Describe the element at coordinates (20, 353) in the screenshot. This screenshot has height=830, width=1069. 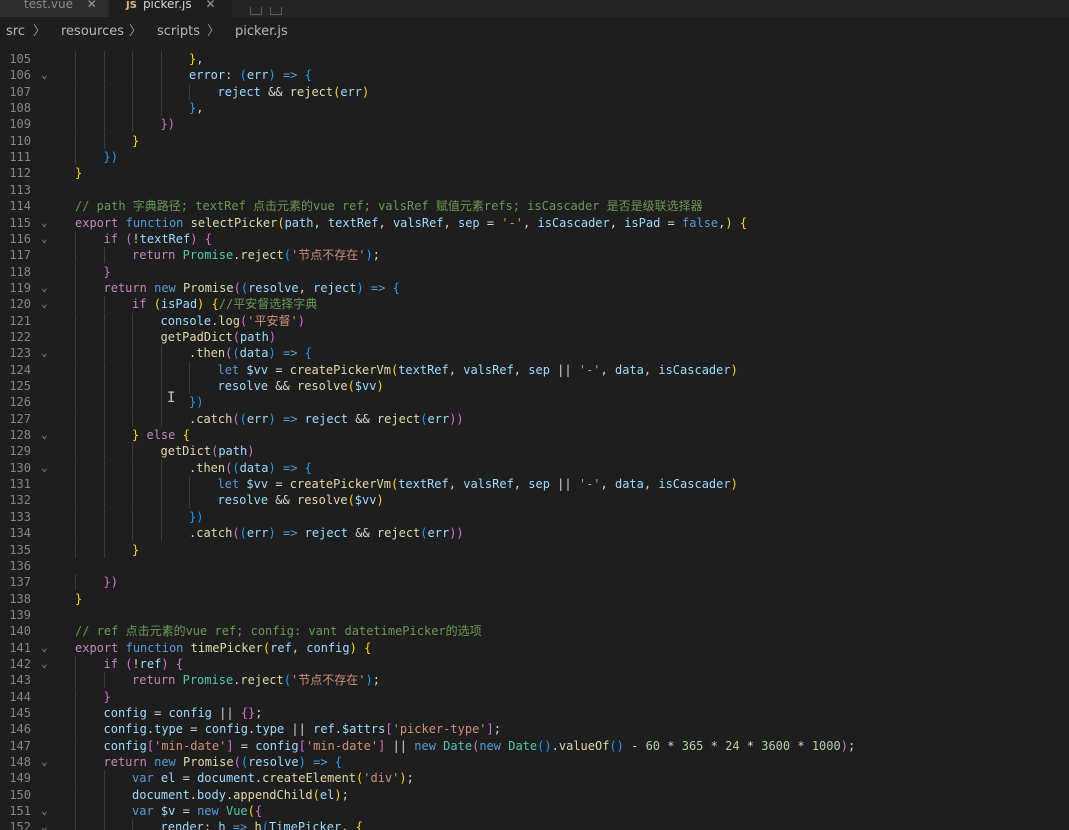
I see `line-number: 123` at that location.